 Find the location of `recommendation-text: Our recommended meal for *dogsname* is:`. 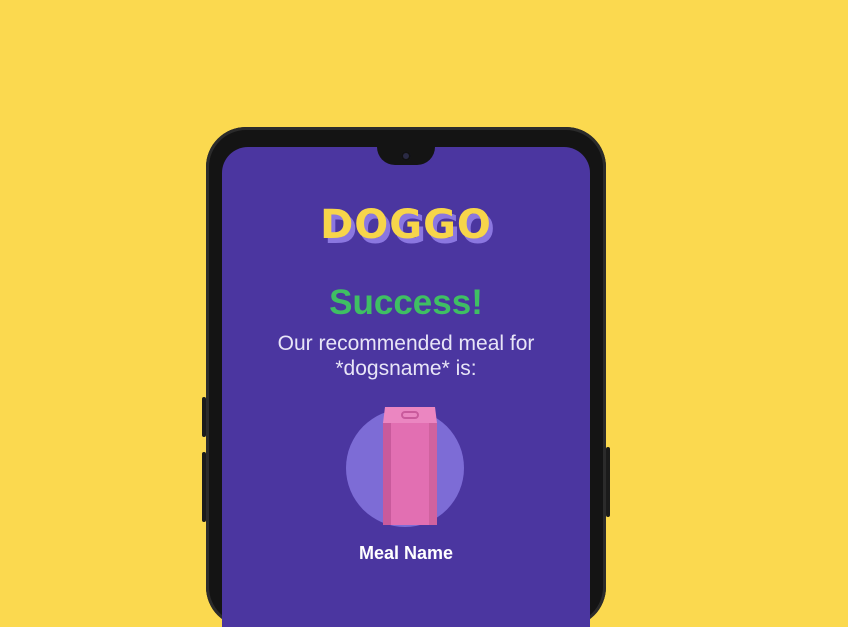

recommendation-text: Our recommended meal for *dogsname* is: is located at coordinates (406, 356).